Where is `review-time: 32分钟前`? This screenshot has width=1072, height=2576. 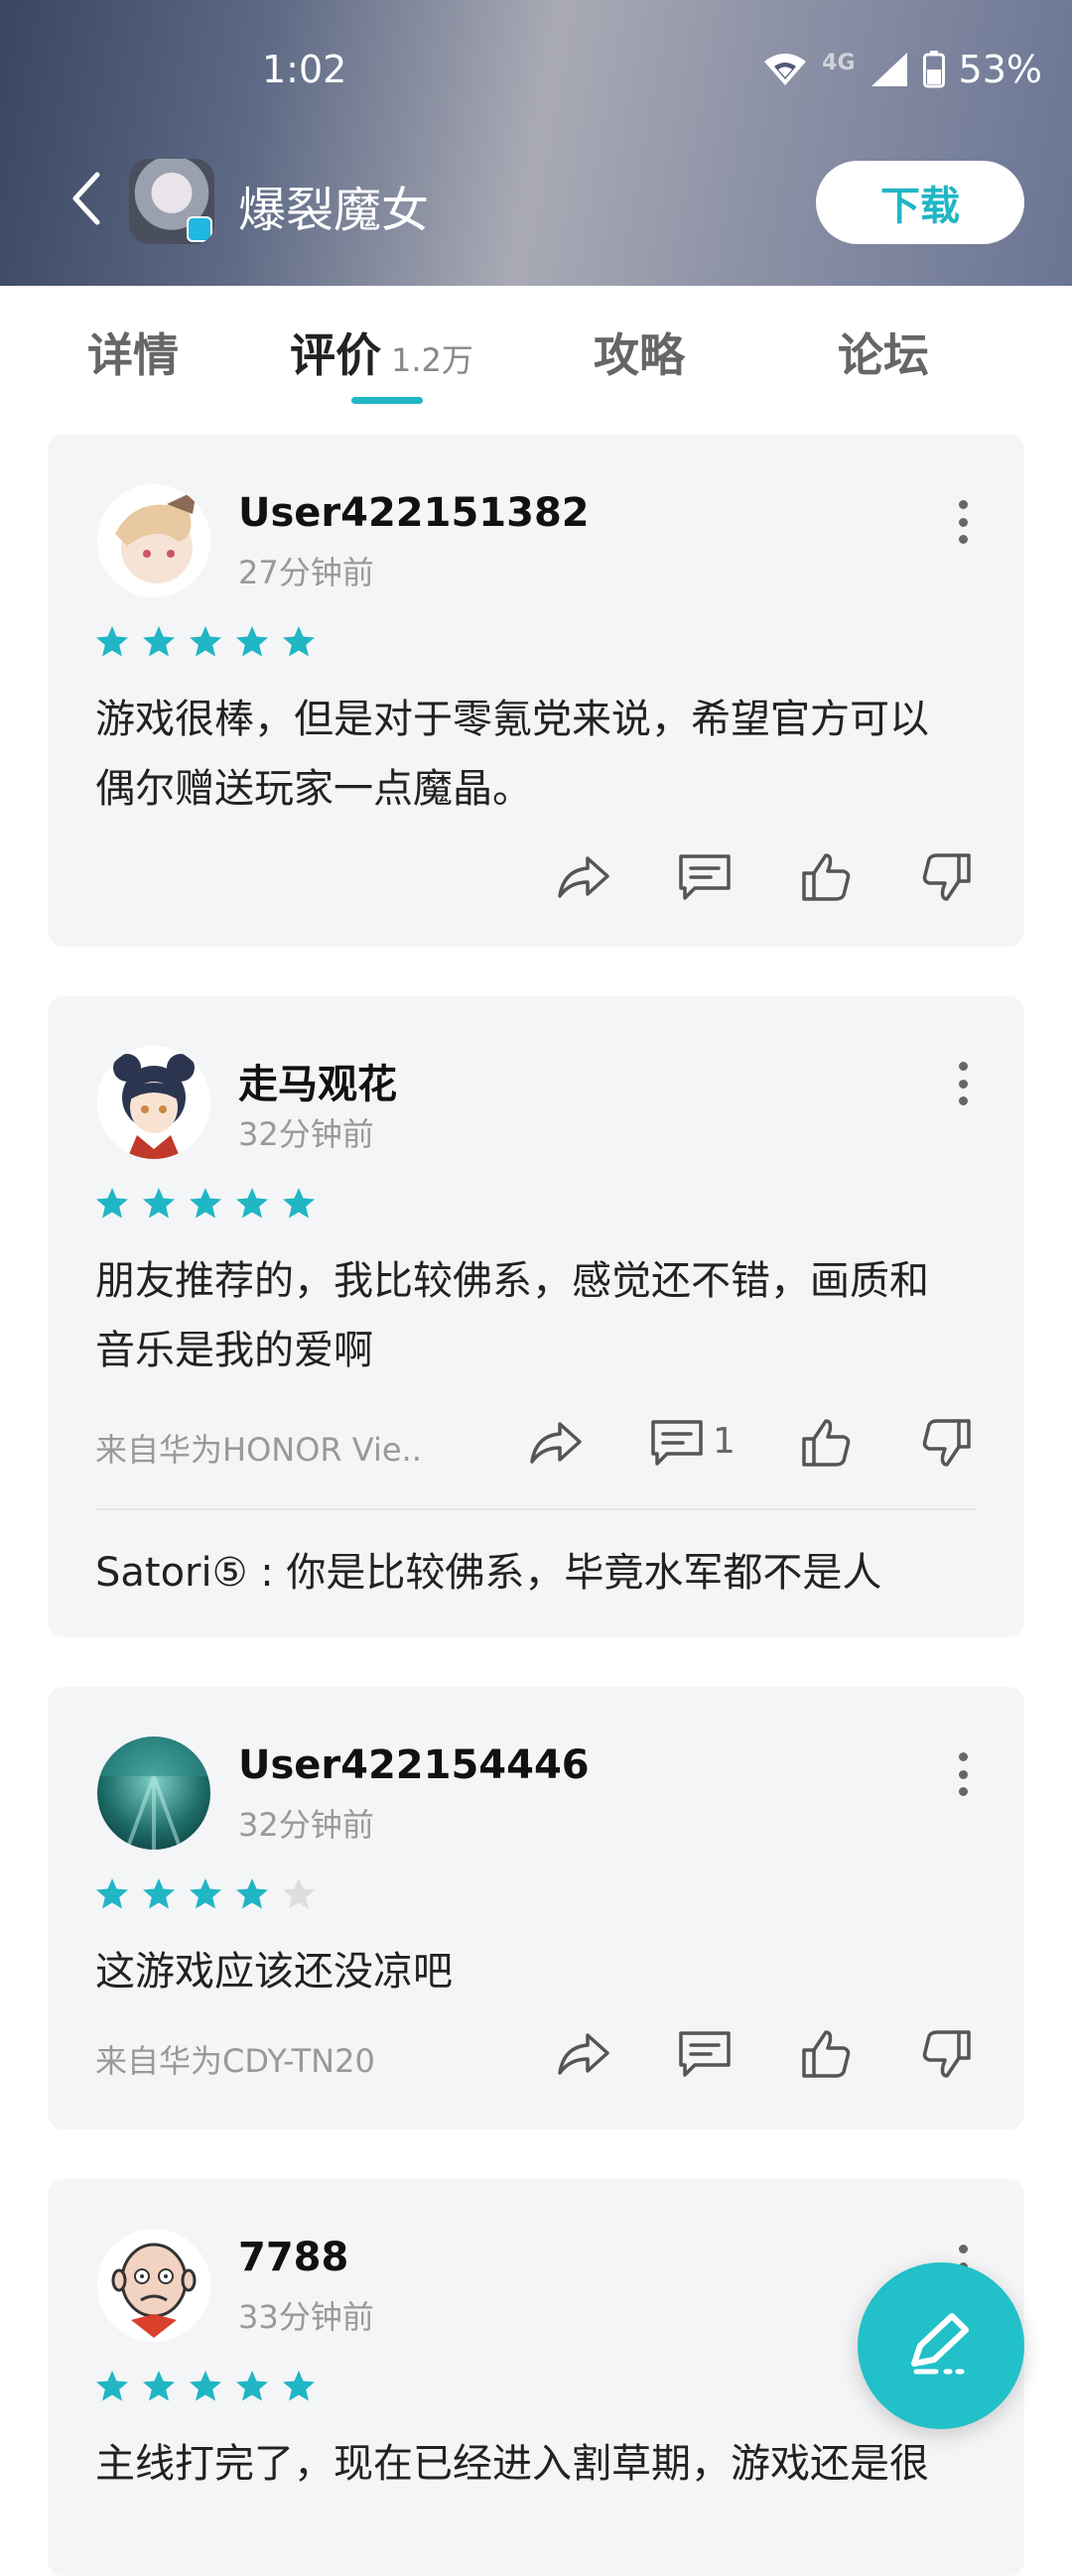
review-time: 32分钟前 is located at coordinates (306, 1134).